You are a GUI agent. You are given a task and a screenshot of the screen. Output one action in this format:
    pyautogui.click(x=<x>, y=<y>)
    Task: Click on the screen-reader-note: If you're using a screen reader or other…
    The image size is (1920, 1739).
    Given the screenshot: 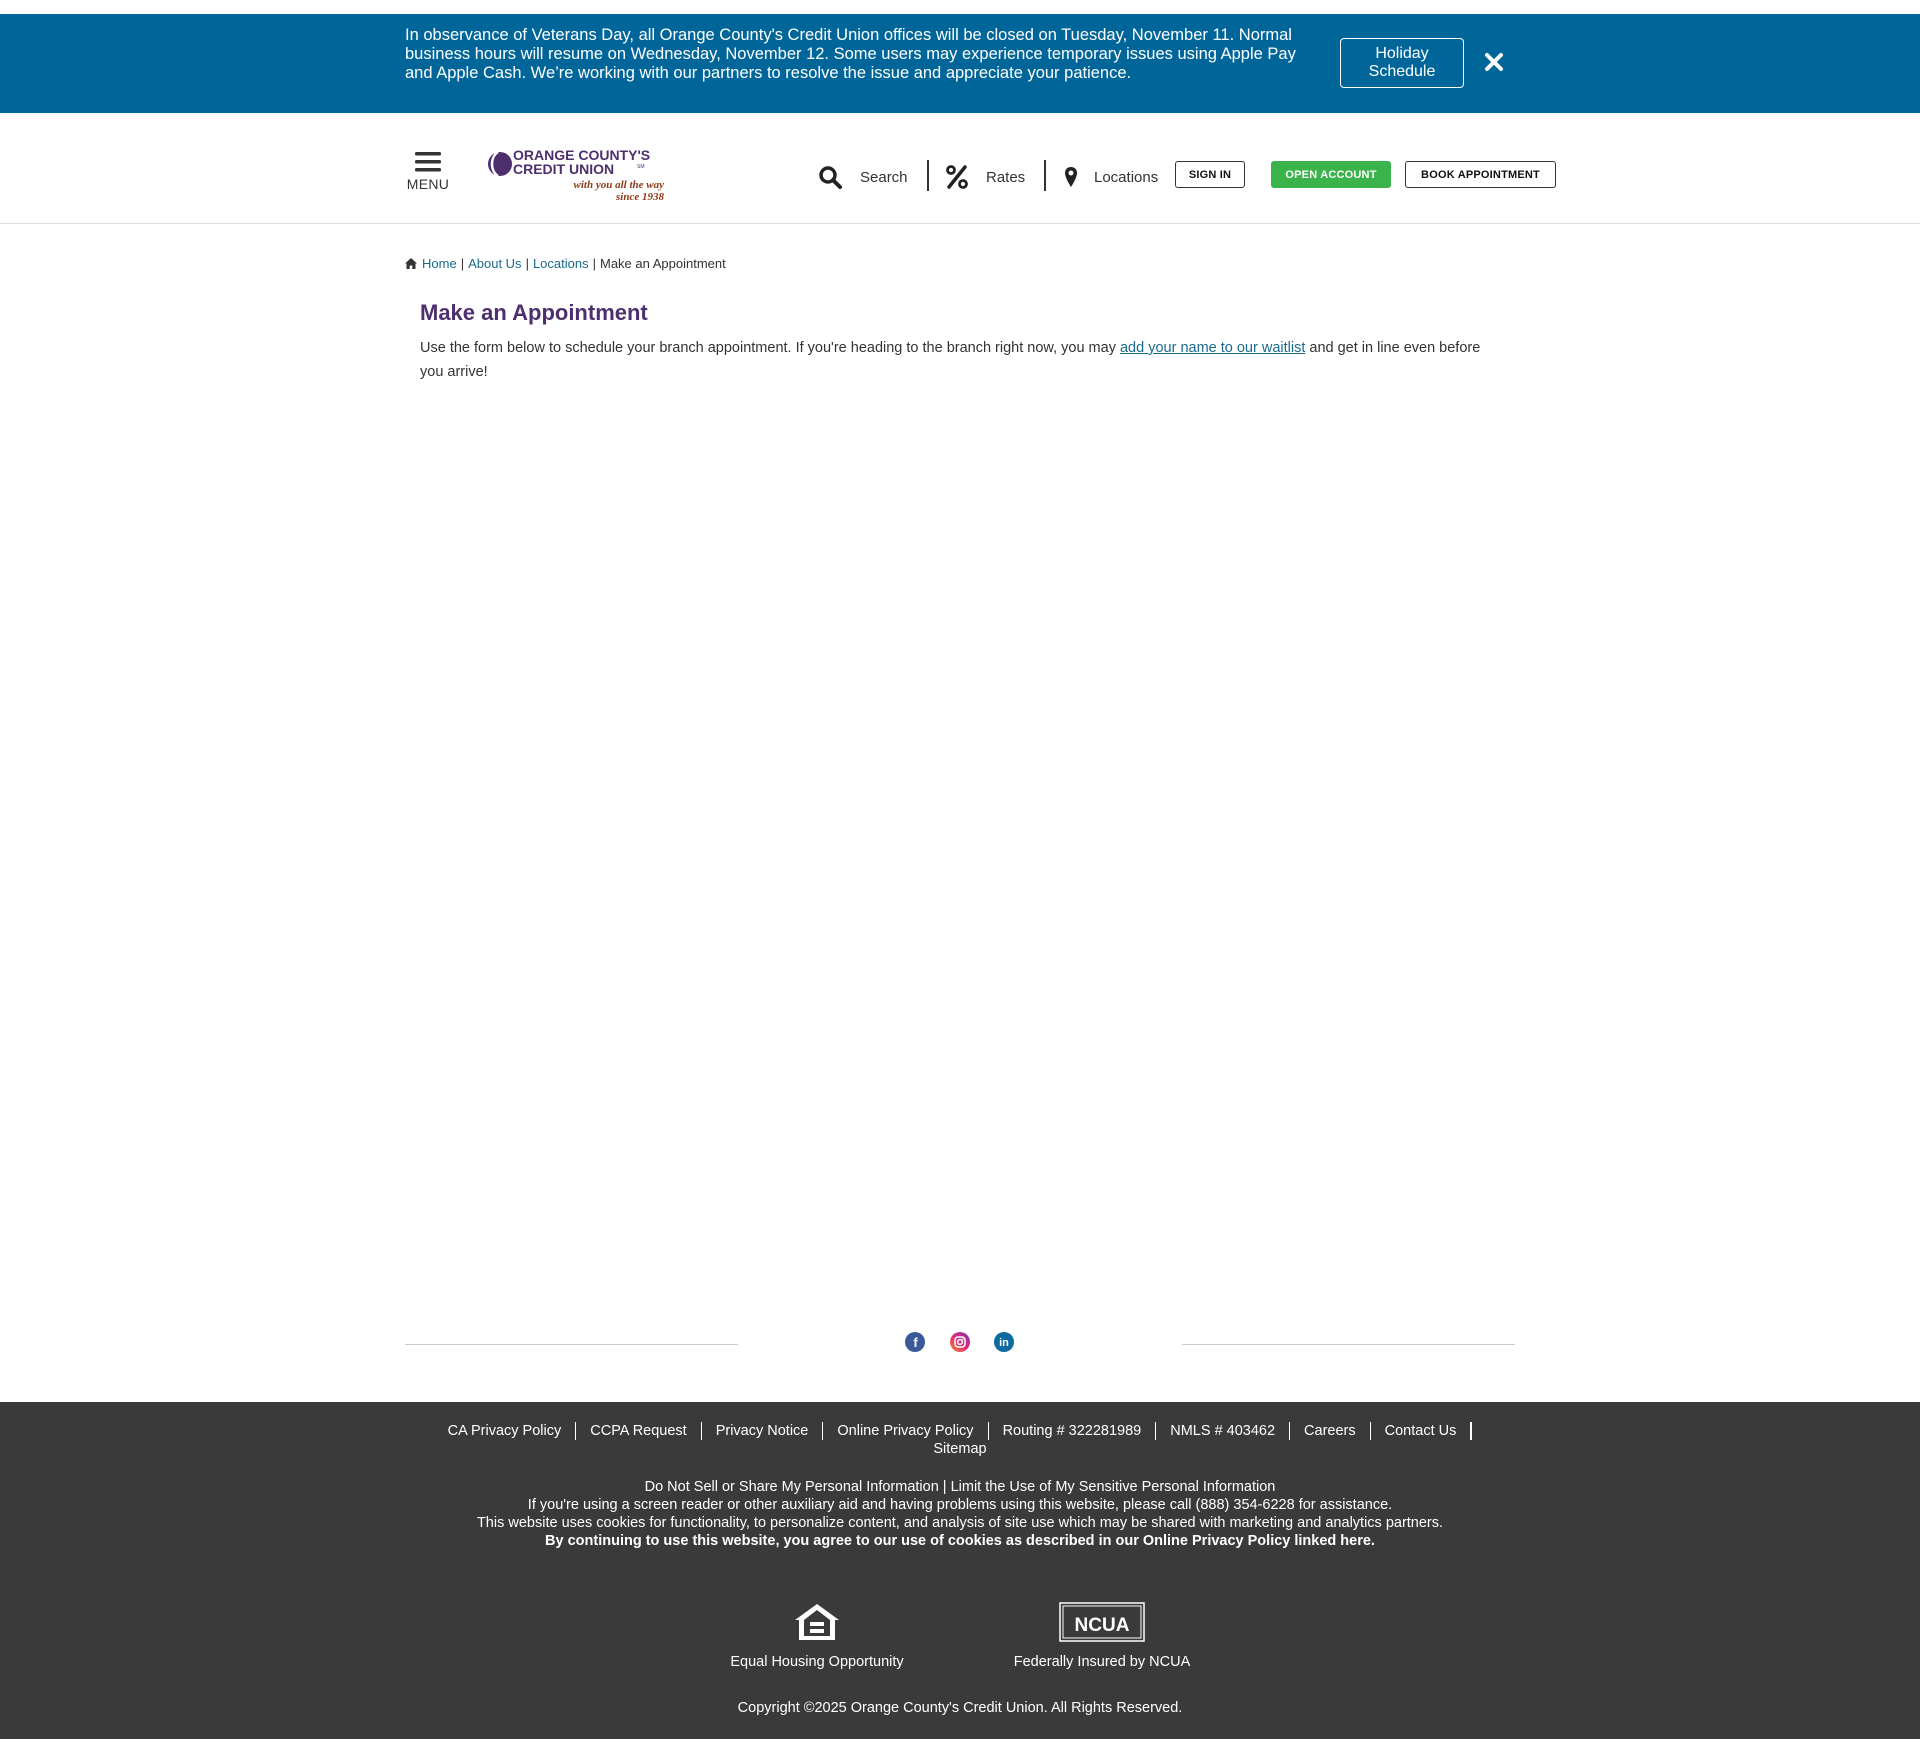 What is the action you would take?
    pyautogui.click(x=960, y=1505)
    